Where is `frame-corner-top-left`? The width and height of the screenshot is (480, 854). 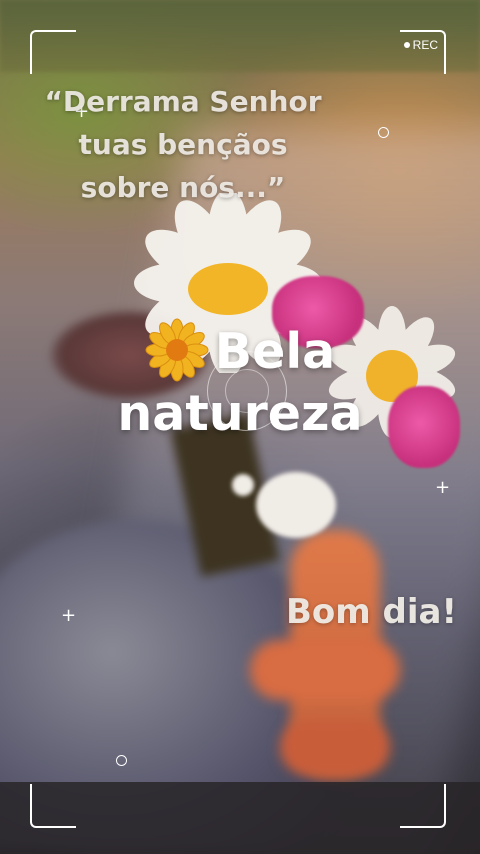
frame-corner-top-left is located at coordinates (53, 52).